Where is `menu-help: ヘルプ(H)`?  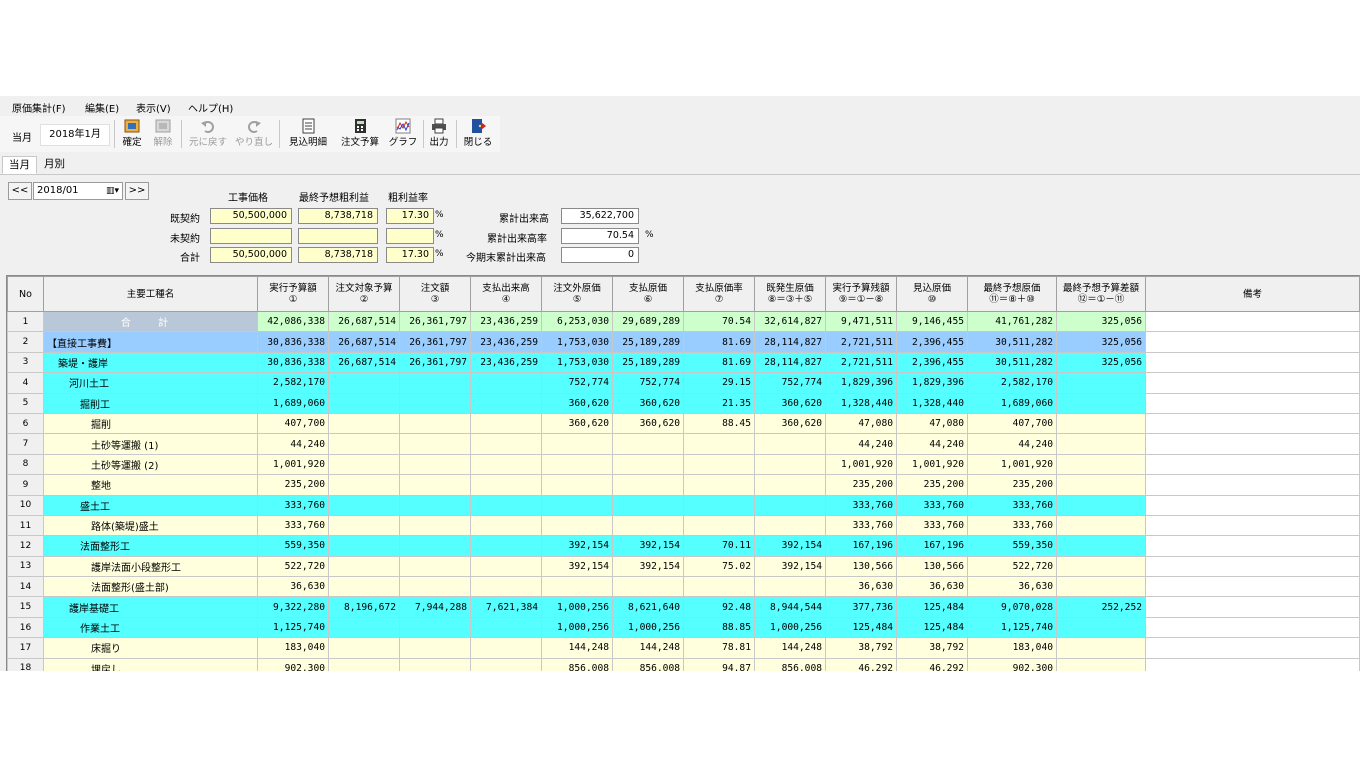
menu-help: ヘルプ(H) is located at coordinates (210, 107).